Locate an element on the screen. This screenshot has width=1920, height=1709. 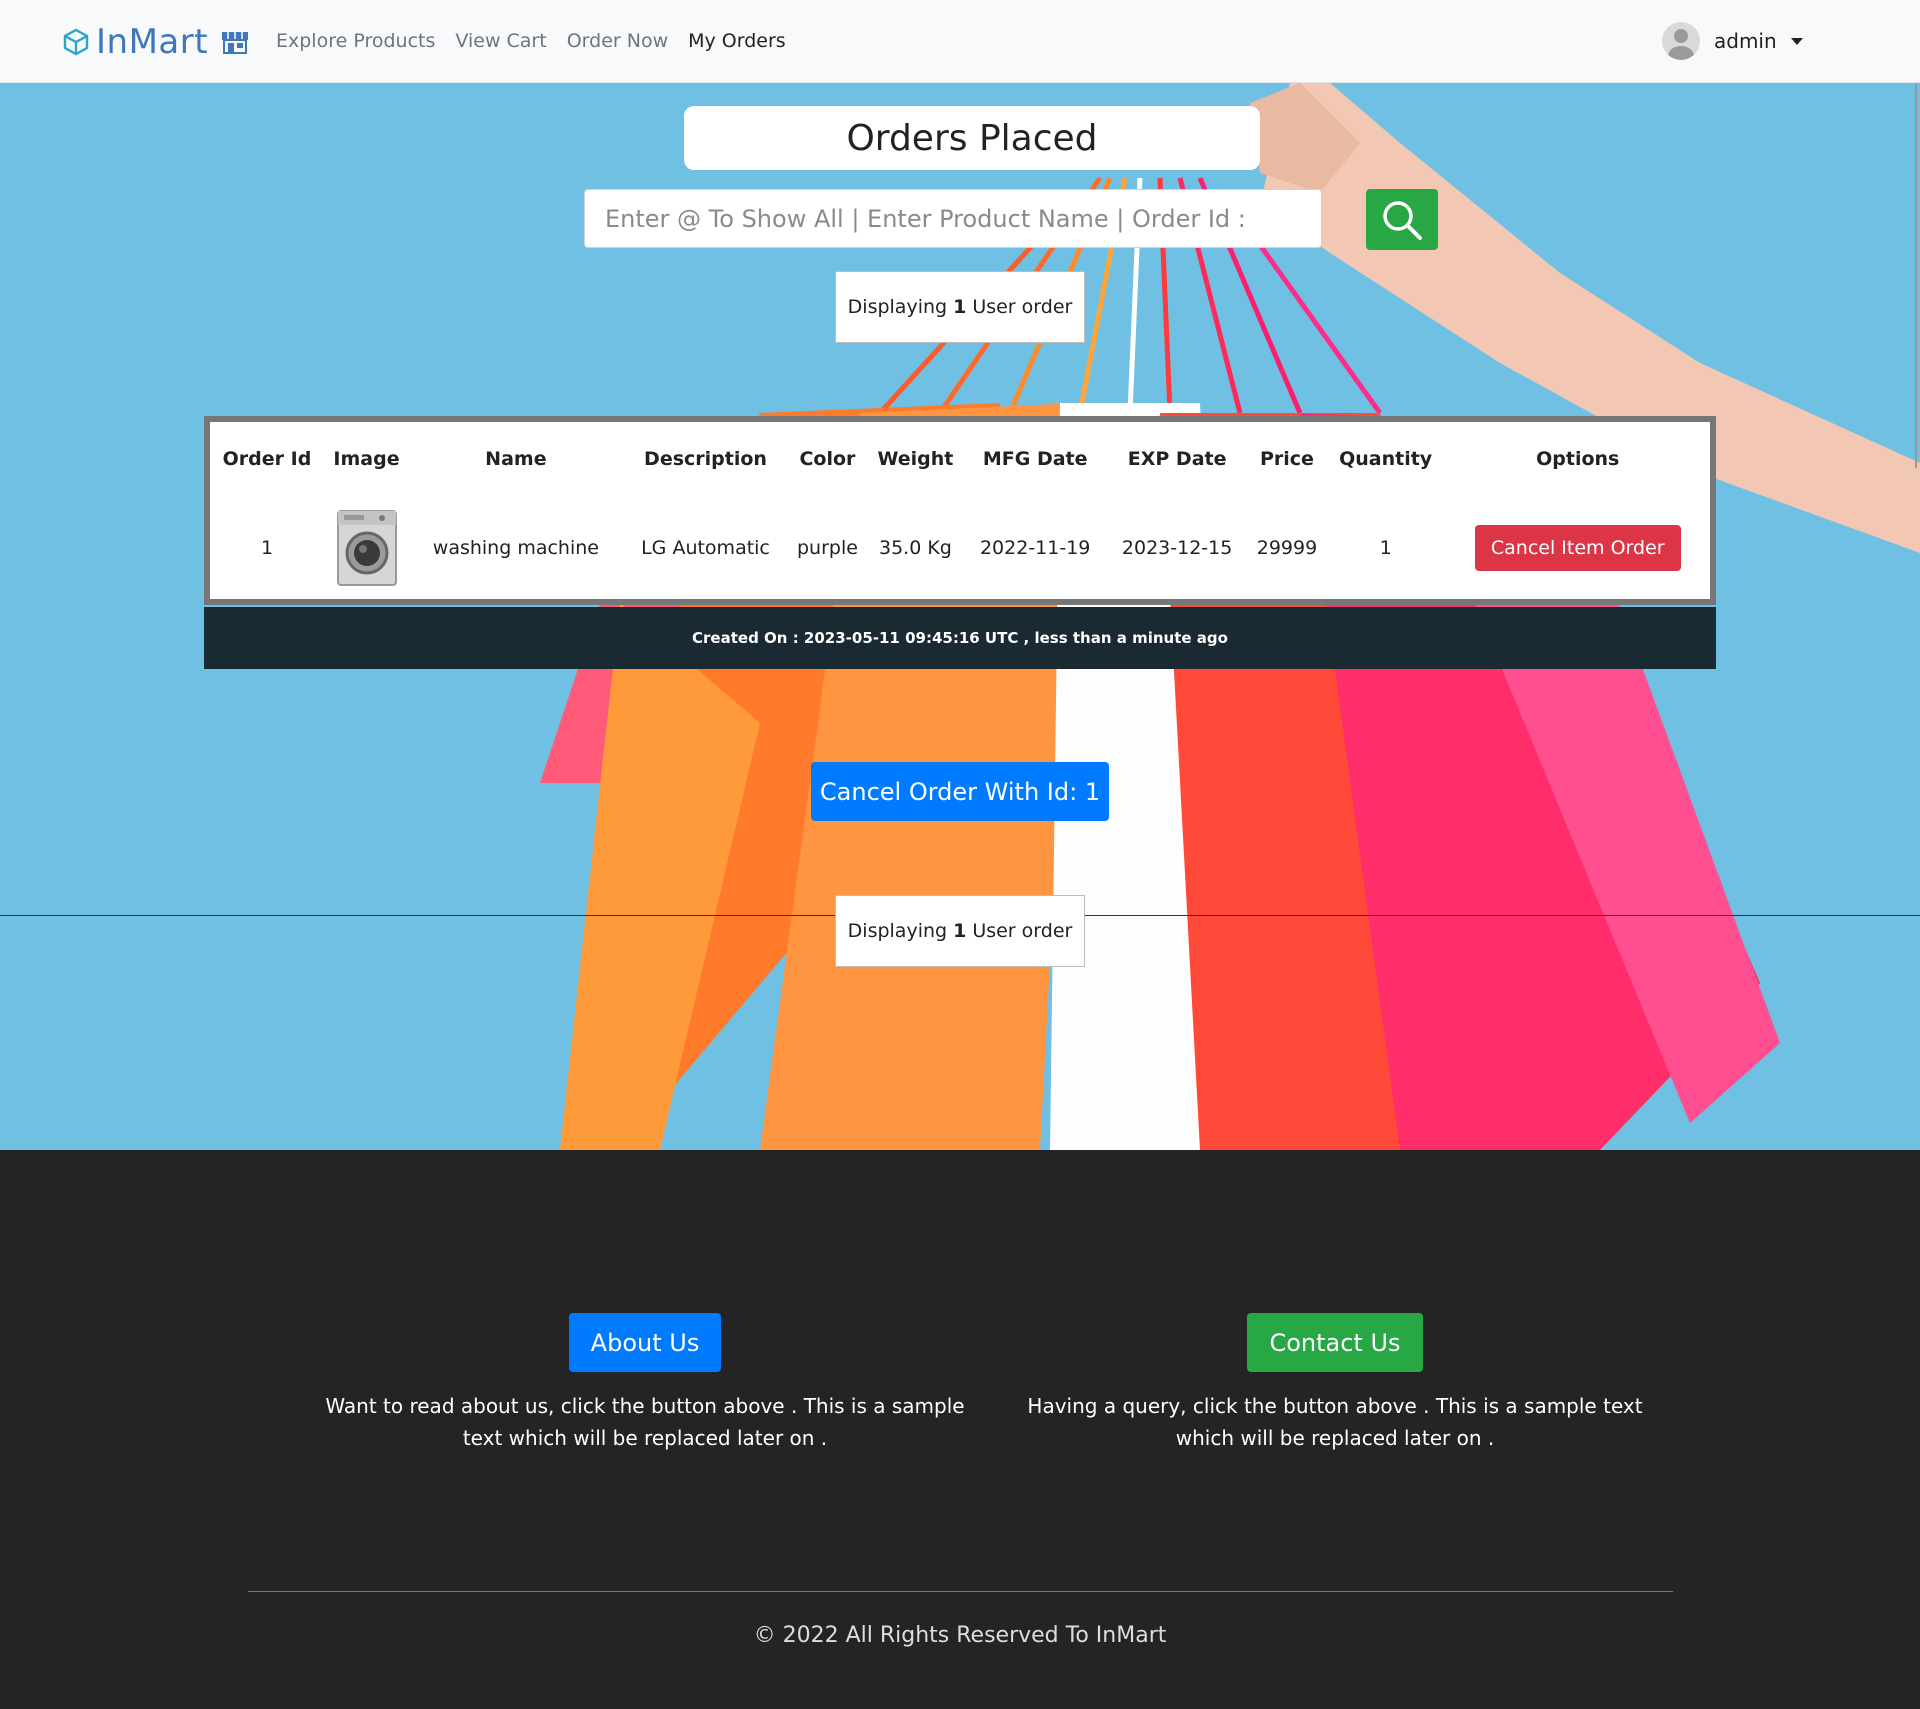
footer-divider is located at coordinates (960, 1591).